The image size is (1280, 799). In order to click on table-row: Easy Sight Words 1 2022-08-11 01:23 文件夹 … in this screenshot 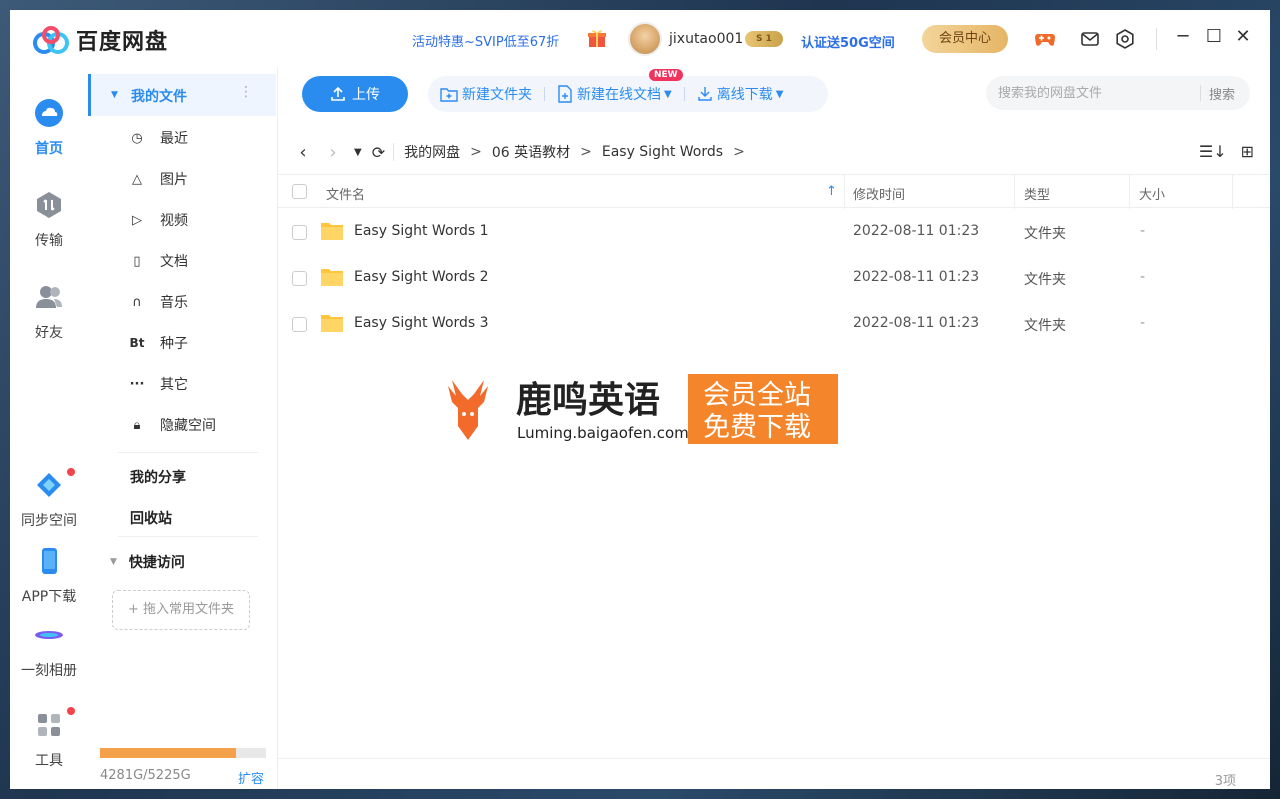, I will do `click(774, 232)`.